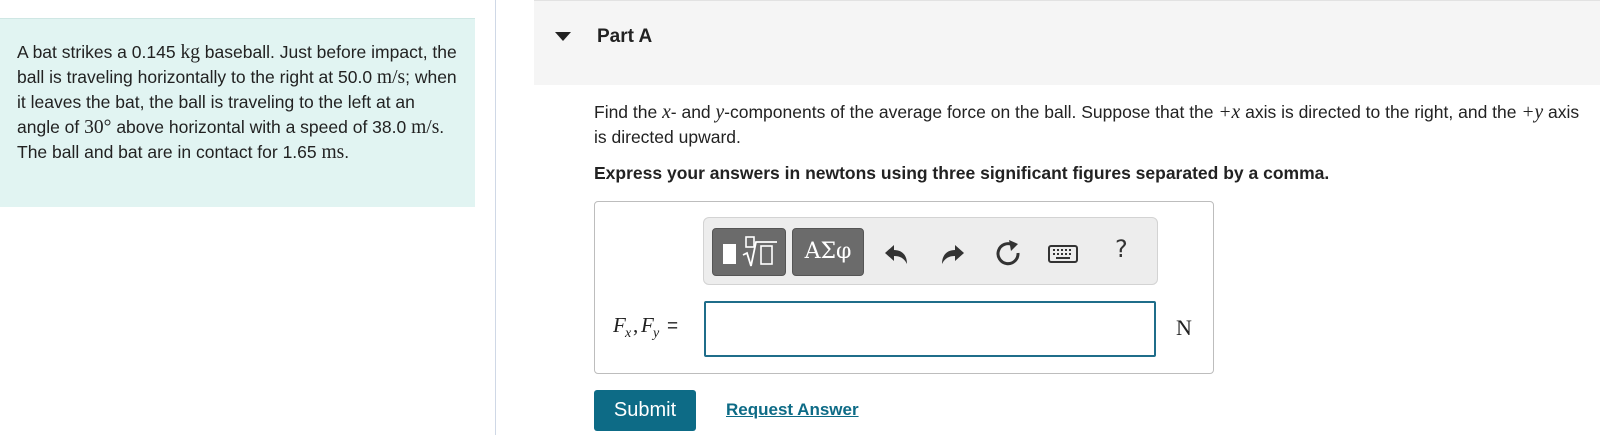 This screenshot has width=1600, height=435. What do you see at coordinates (1067, 42) in the screenshot?
I see `part-header: Part A` at bounding box center [1067, 42].